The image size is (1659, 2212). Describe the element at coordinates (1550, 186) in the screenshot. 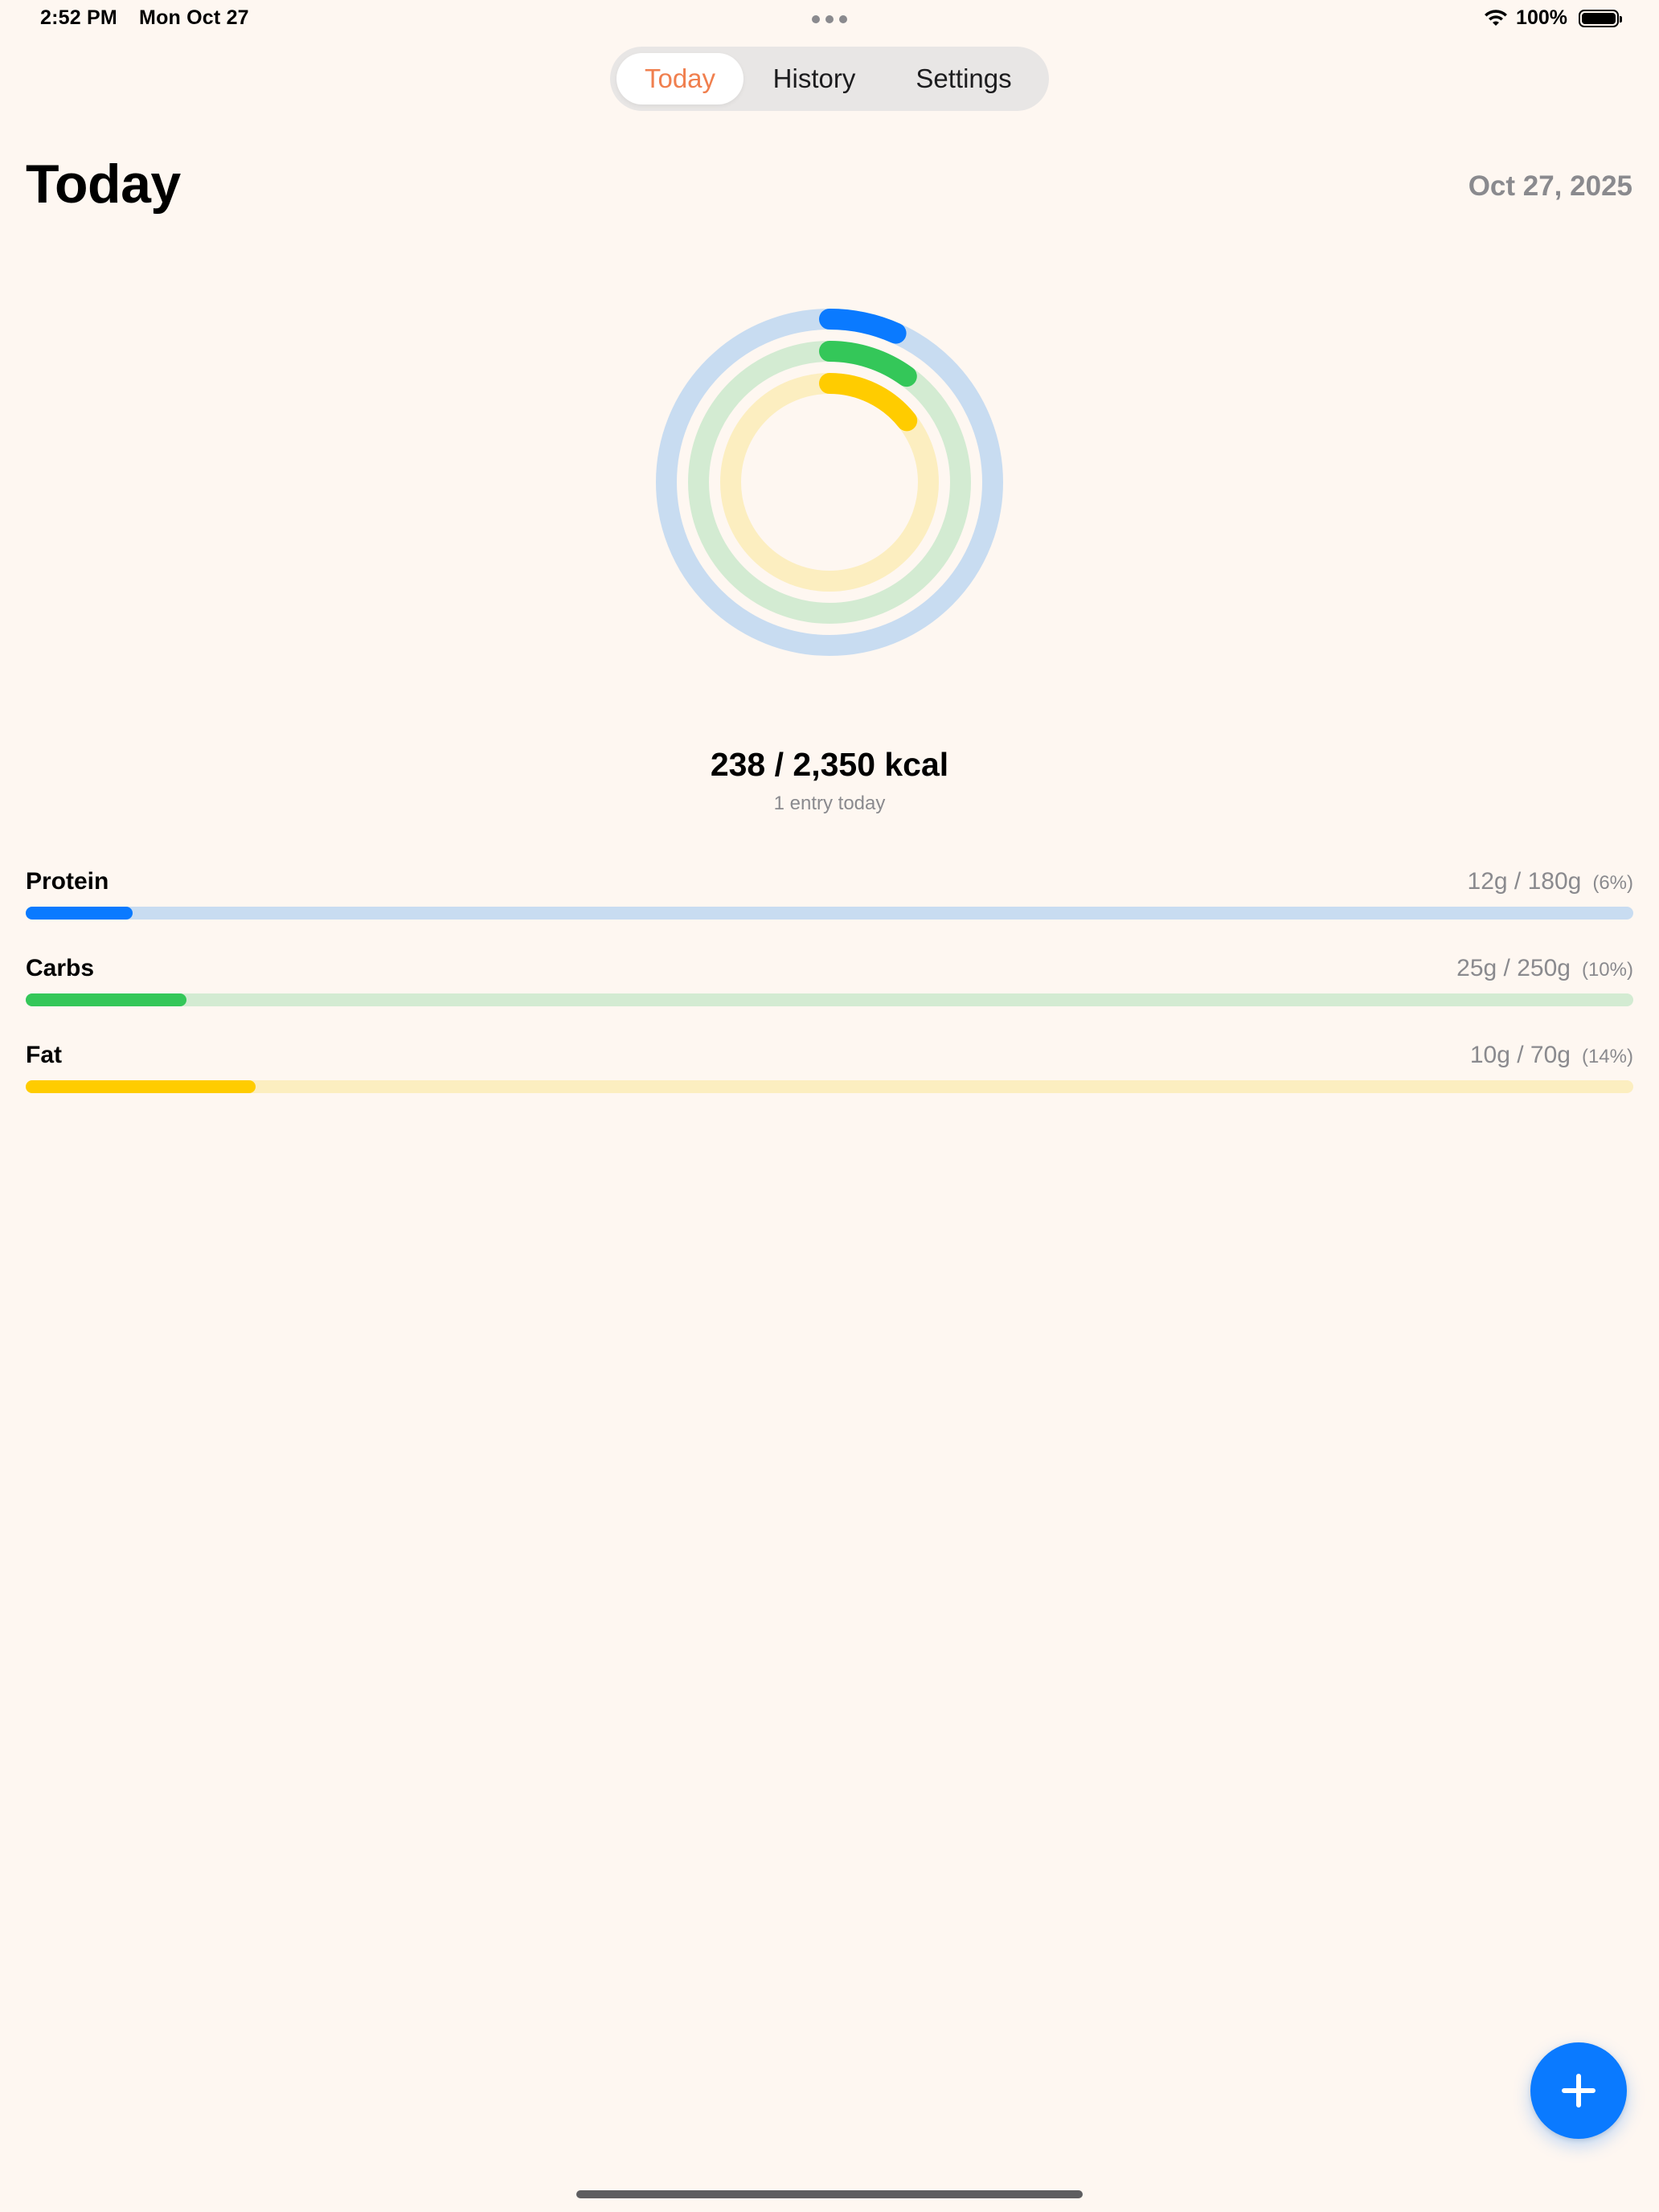

I see `page-date: Oct 27, 2025` at that location.